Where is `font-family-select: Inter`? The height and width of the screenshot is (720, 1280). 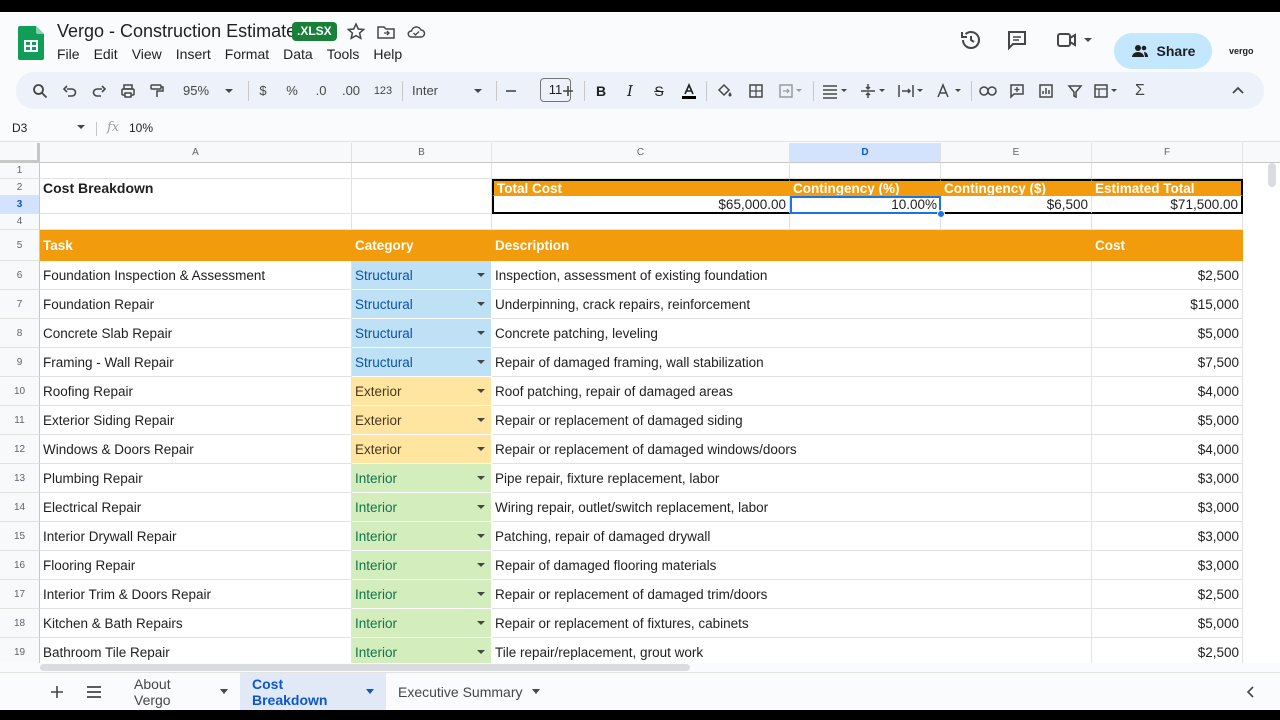 font-family-select: Inter is located at coordinates (440, 90).